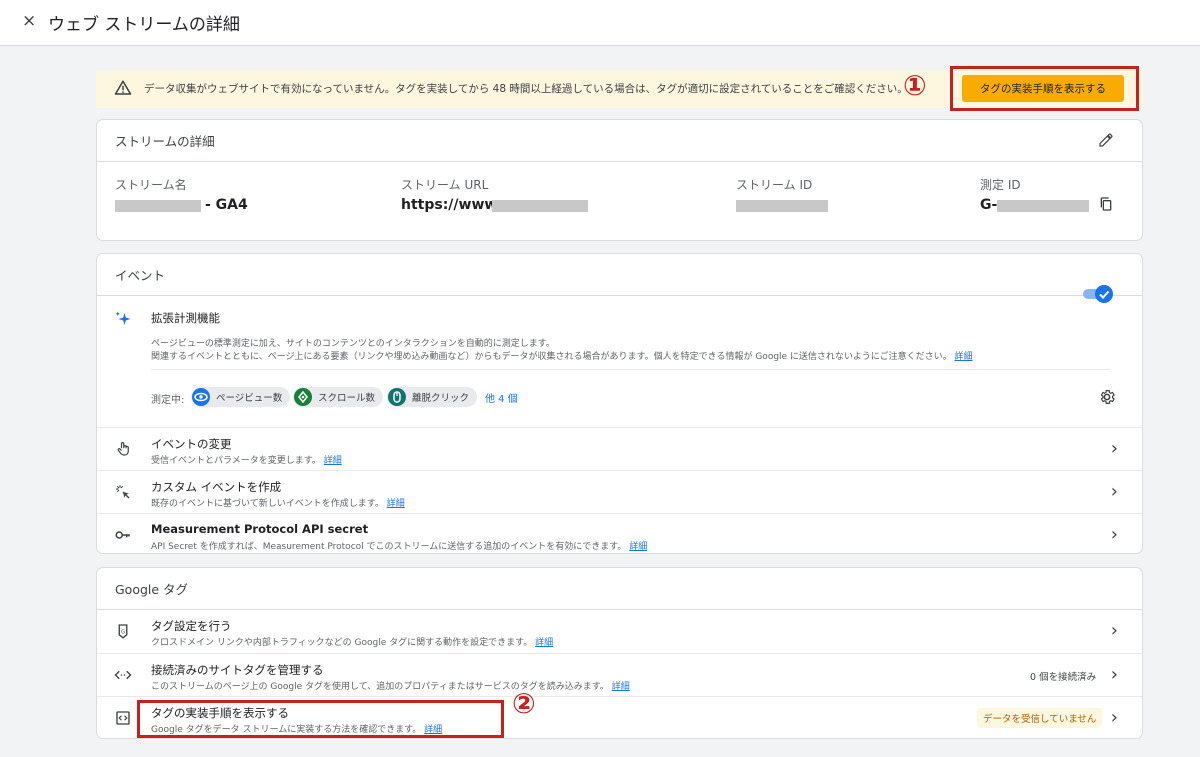 The image size is (1200, 757). I want to click on check-icon, so click(1104, 294).